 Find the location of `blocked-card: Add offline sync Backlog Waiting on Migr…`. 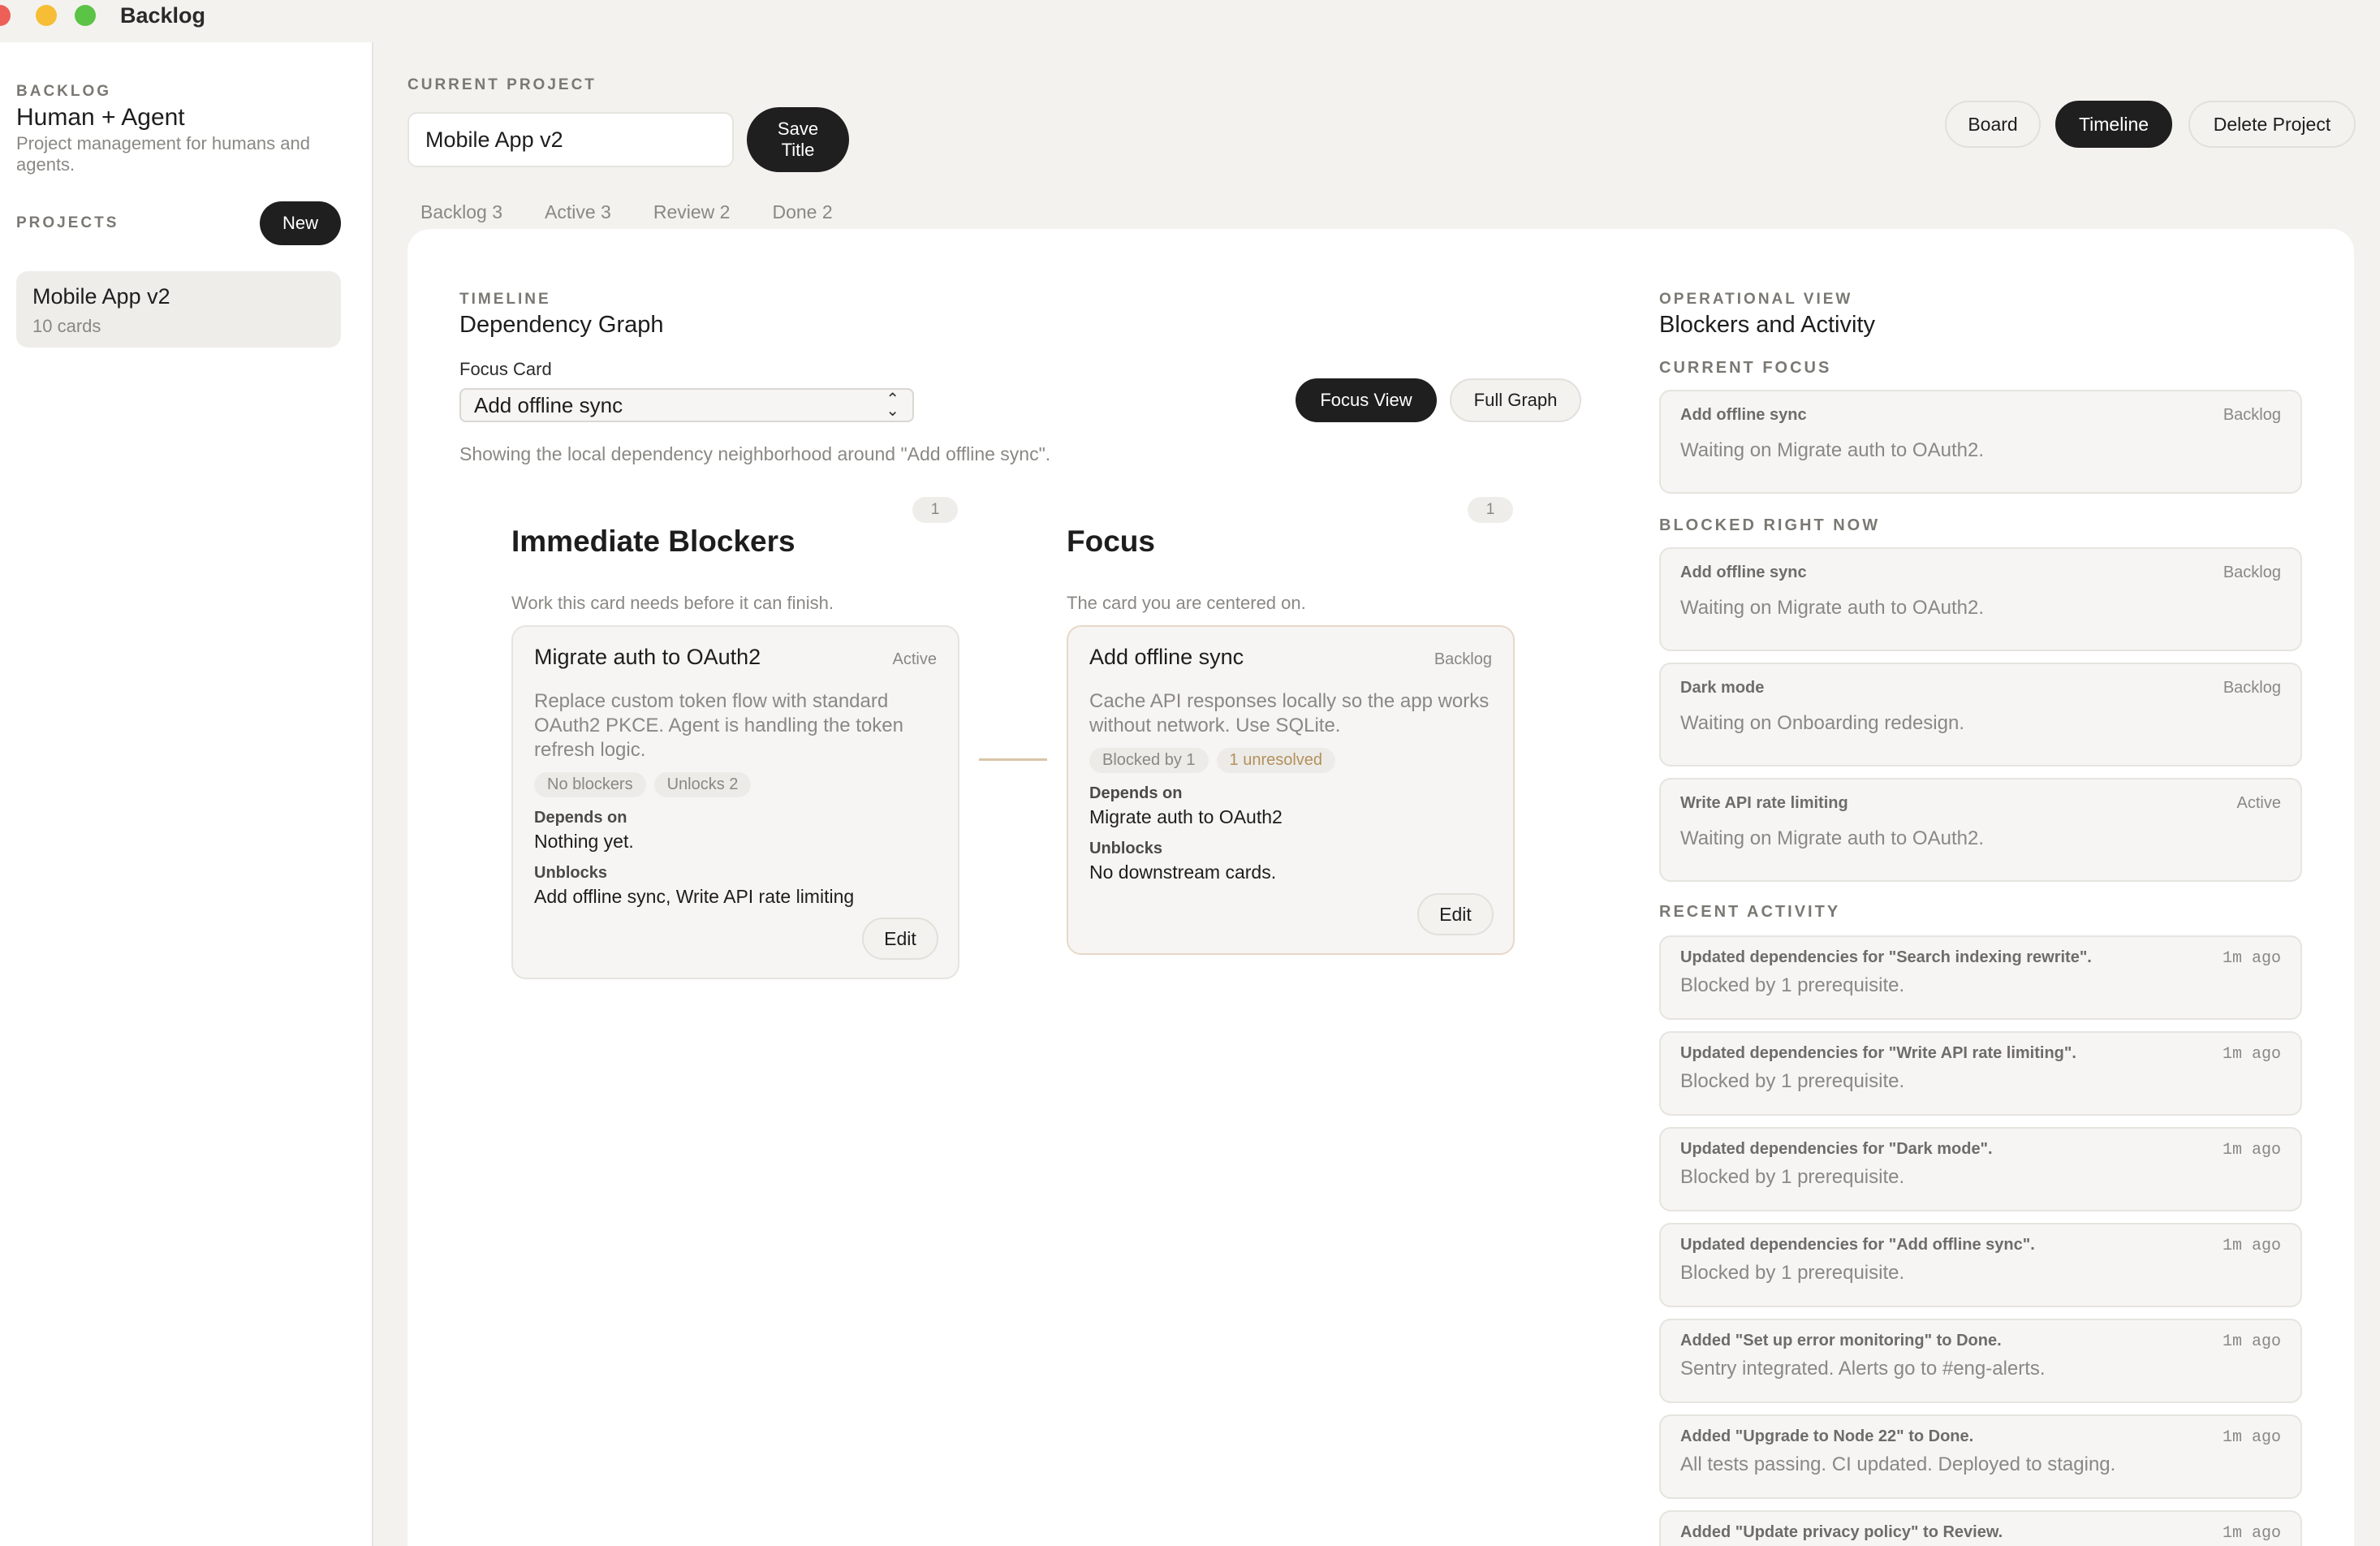

blocked-card: Add offline sync Backlog Waiting on Migr… is located at coordinates (1981, 599).